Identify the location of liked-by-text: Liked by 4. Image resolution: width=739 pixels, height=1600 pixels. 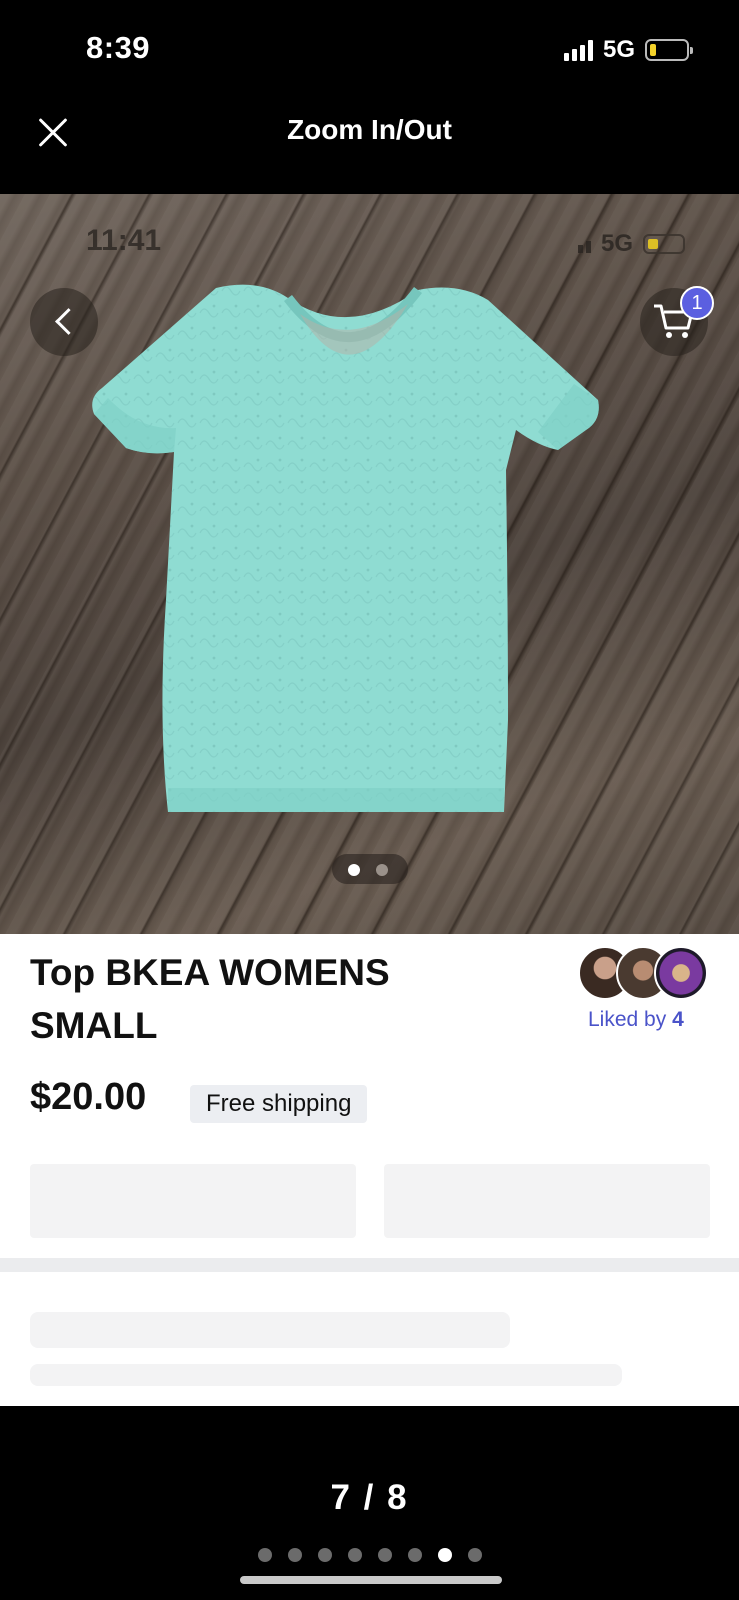
(636, 1020).